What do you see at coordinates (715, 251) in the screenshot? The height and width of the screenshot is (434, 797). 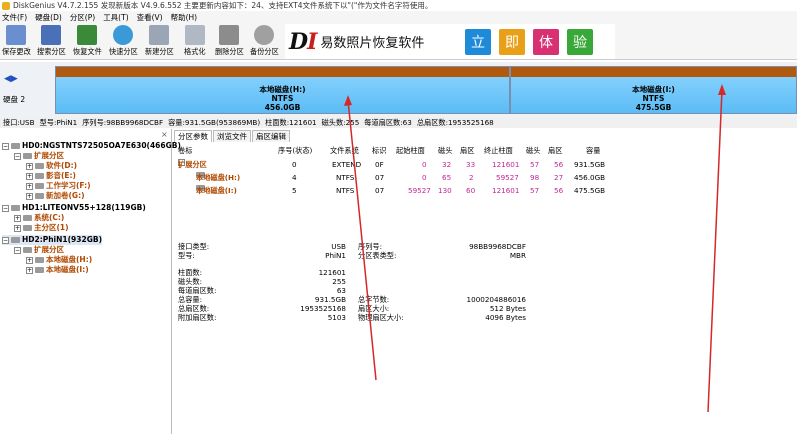 I see `annotation-arrow-right` at bounding box center [715, 251].